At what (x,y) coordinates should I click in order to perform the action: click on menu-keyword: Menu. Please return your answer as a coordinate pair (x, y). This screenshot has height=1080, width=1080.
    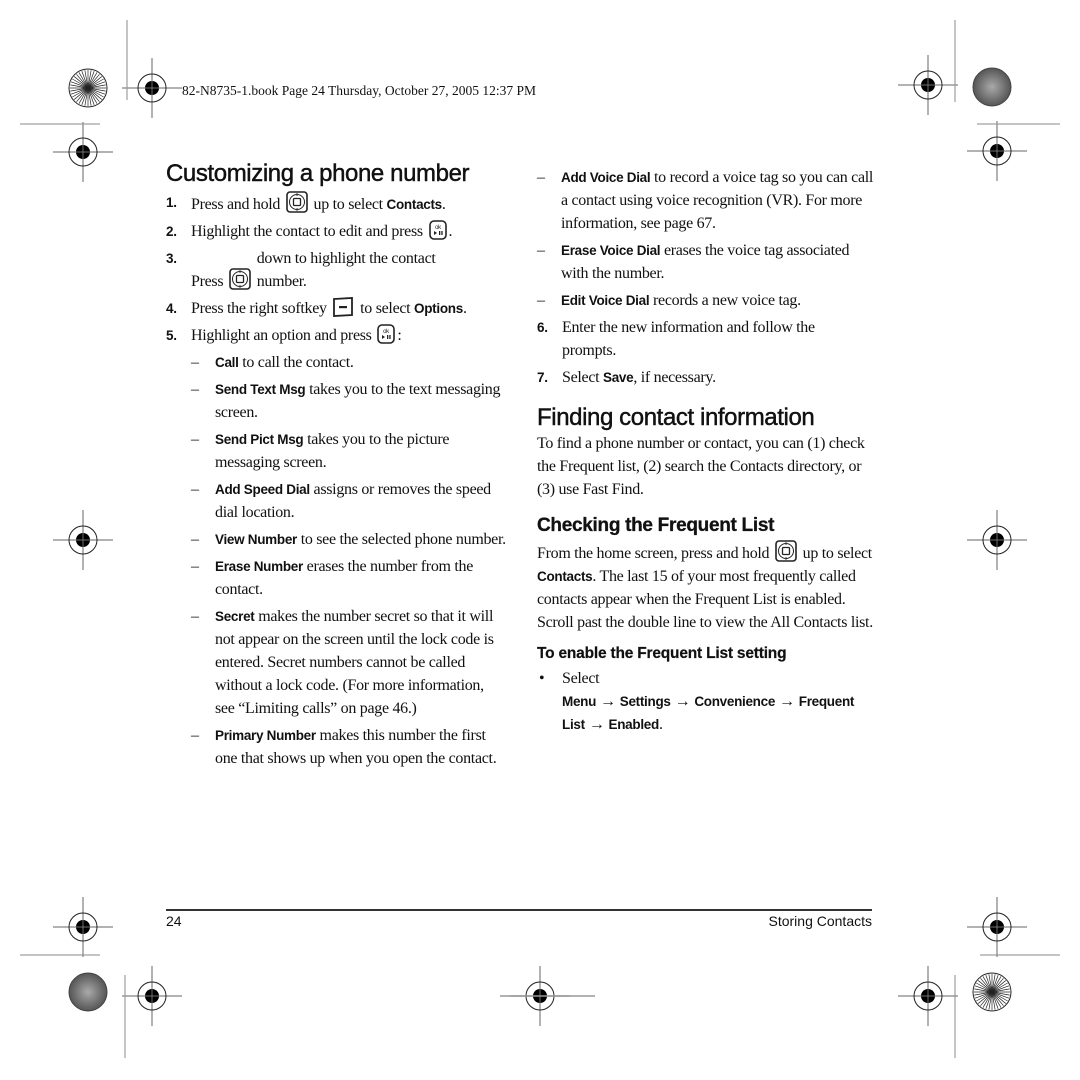
    Looking at the image, I should click on (579, 701).